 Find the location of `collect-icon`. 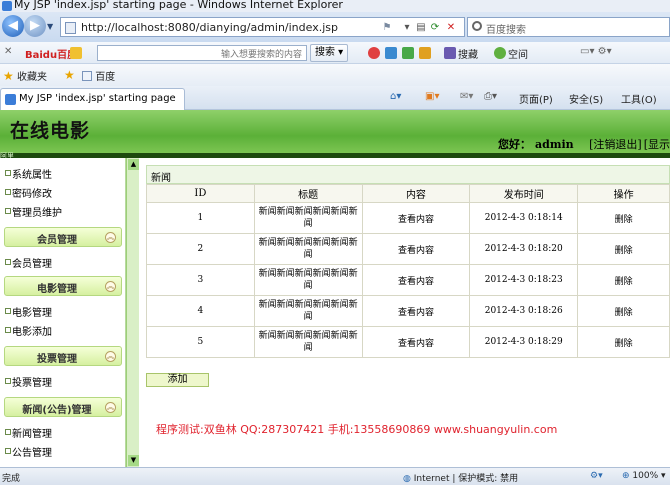

collect-icon is located at coordinates (450, 53).